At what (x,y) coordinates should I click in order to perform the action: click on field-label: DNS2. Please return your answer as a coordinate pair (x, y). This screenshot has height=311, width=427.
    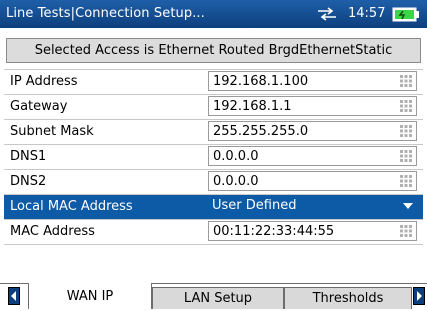
    Looking at the image, I should click on (28, 181).